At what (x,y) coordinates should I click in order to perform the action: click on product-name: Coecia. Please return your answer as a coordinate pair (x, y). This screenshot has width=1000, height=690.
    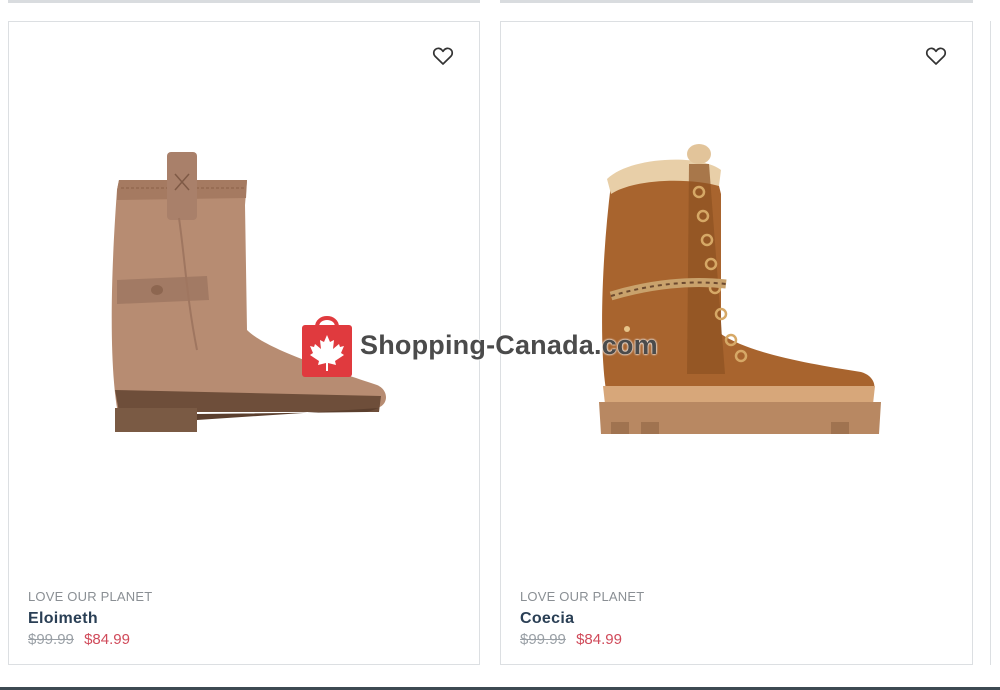
    Looking at the image, I should click on (582, 619).